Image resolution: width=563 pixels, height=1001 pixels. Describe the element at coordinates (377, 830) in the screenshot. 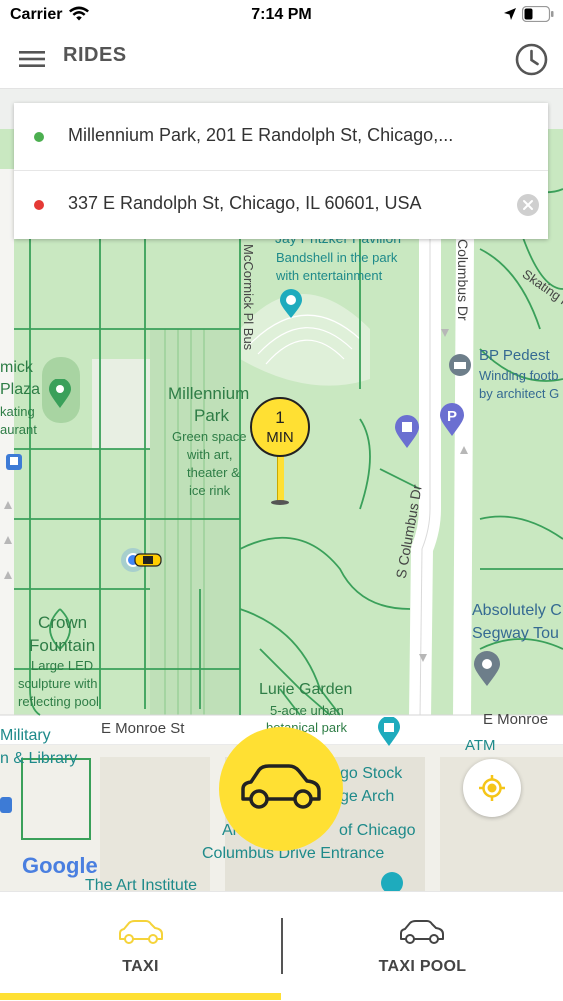

I see `map-label: of Chicago` at that location.